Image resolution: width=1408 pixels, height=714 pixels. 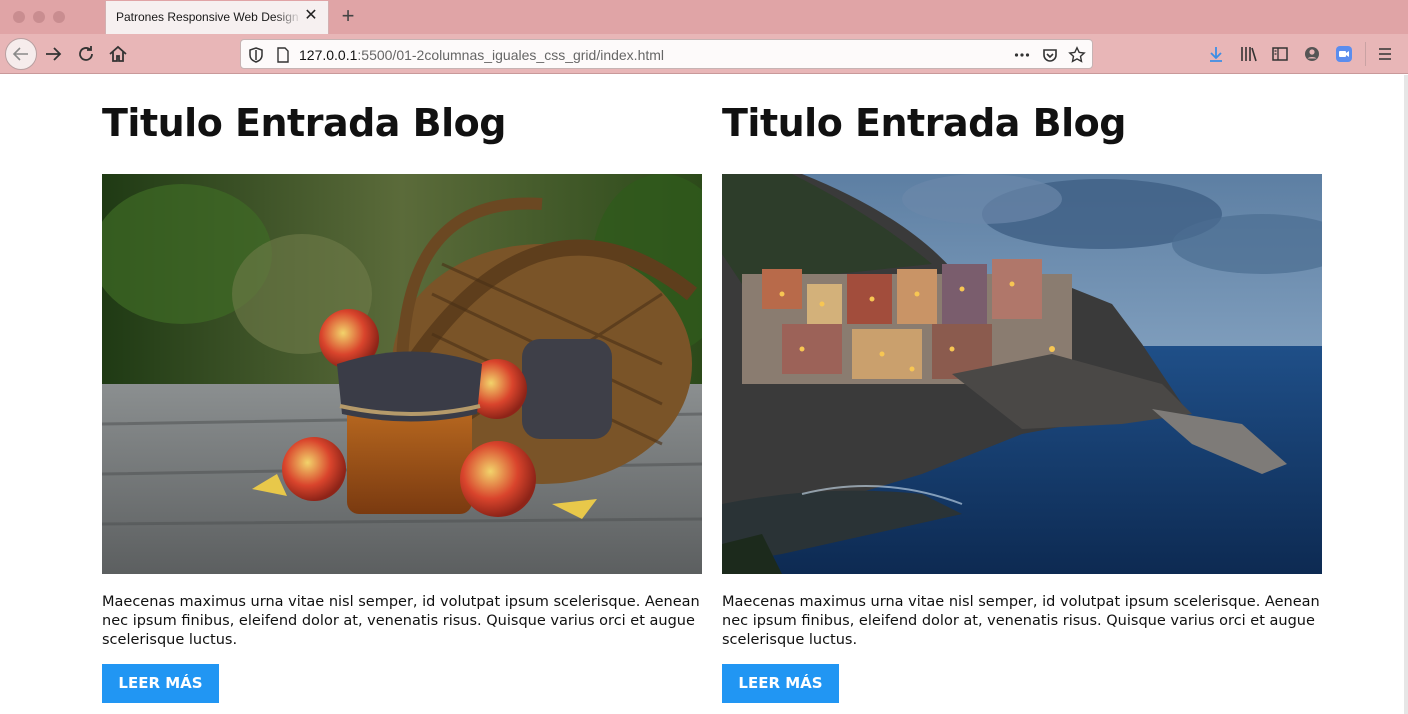 I want to click on tab-bar: Patrones Responsive Web Design - ✕ +, so click(x=704, y=17).